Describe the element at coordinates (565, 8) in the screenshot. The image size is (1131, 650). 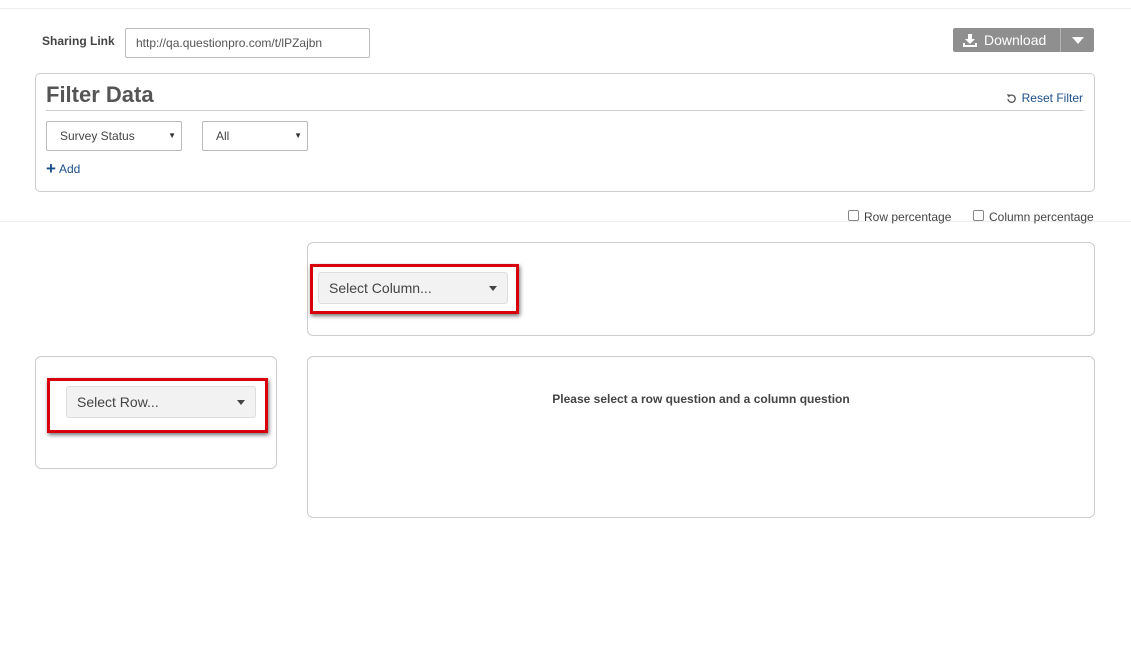
I see `top-divider` at that location.